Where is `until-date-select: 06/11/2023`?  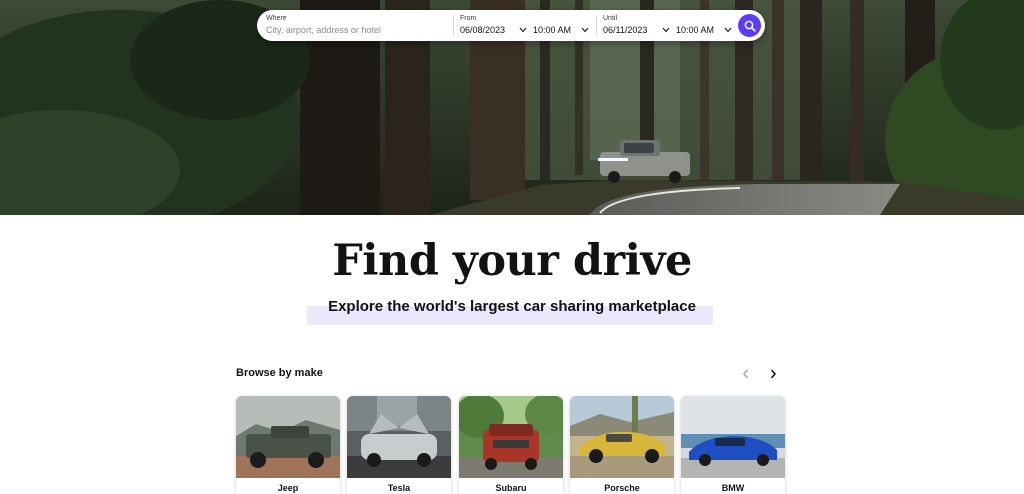 until-date-select: 06/11/2023 is located at coordinates (625, 30).